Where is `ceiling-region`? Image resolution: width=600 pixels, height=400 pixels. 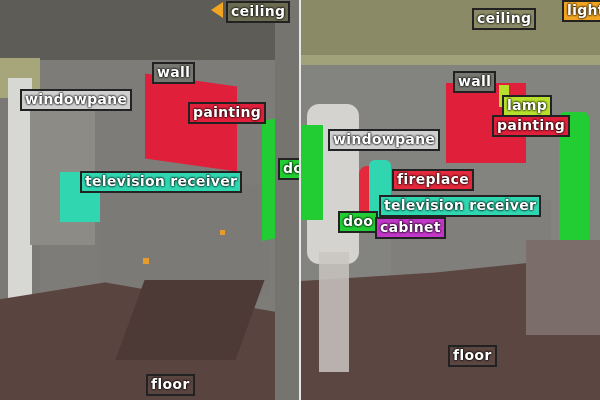
ceiling-region is located at coordinates (450, 31).